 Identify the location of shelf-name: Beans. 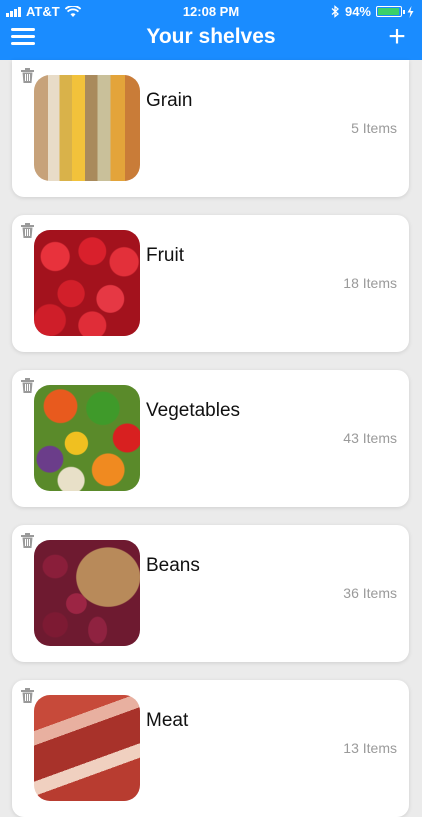
(173, 565).